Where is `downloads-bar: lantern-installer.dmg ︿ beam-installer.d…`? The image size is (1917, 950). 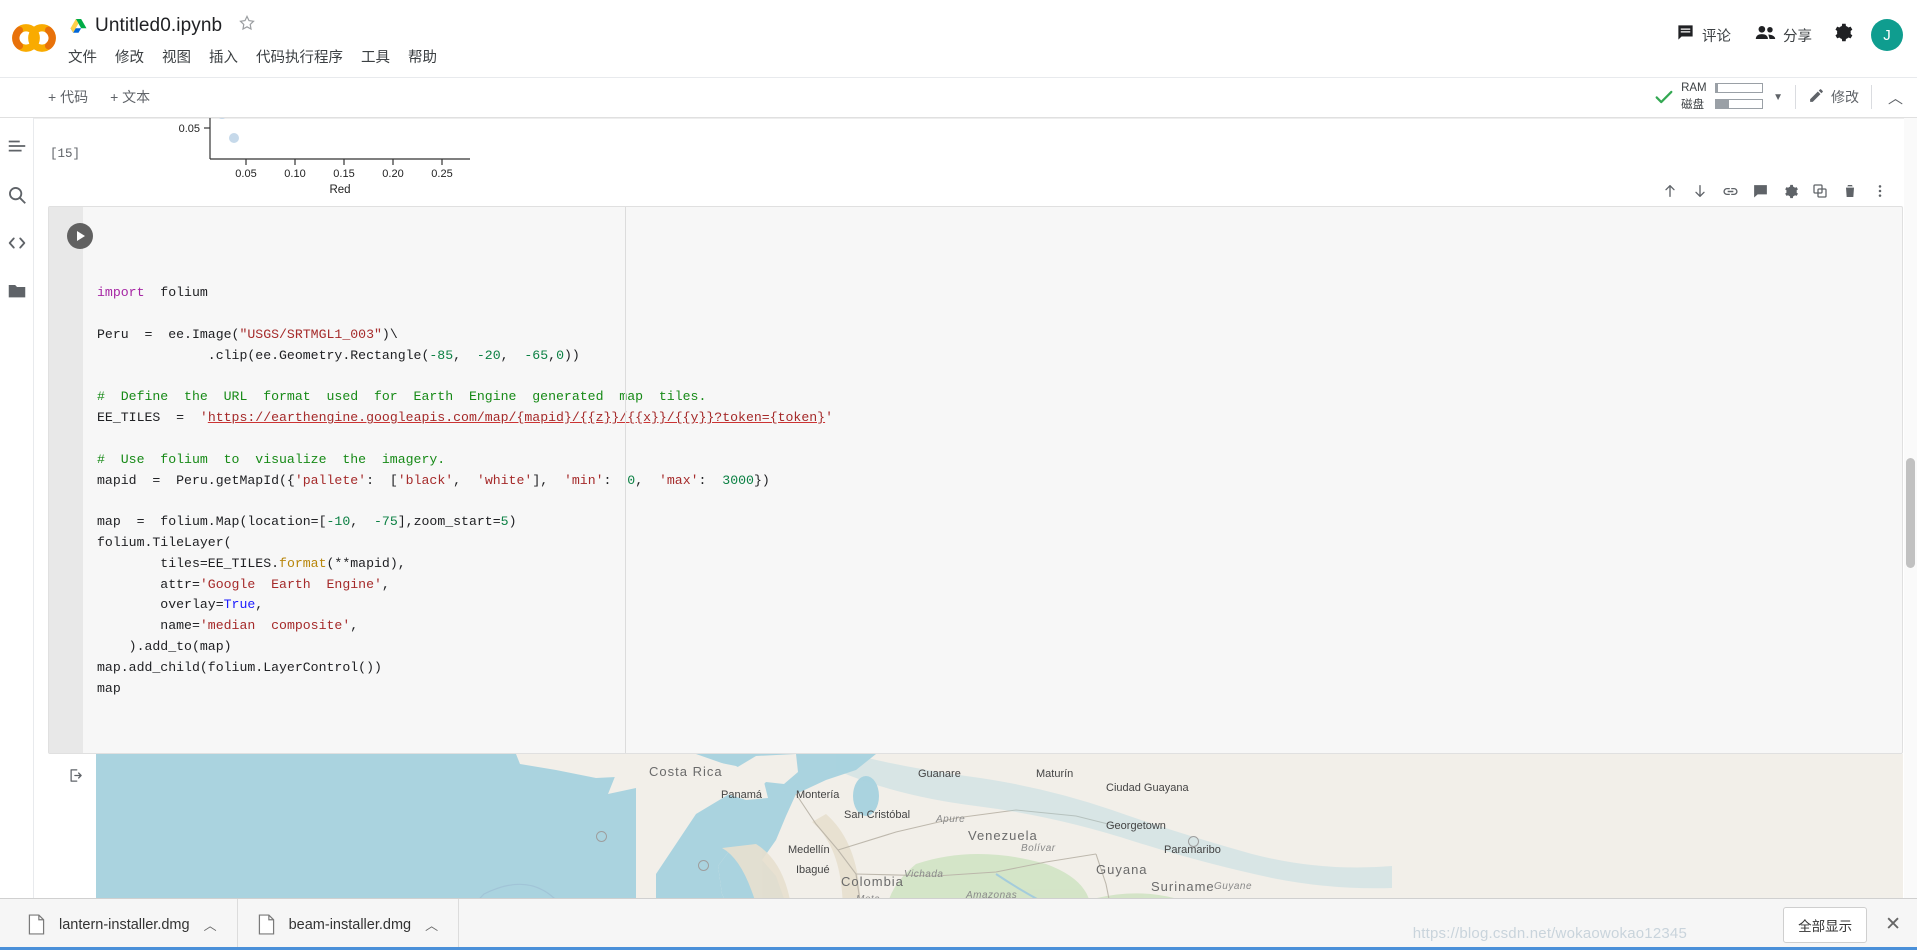
downloads-bar: lantern-installer.dmg ︿ beam-installer.d… is located at coordinates (958, 924).